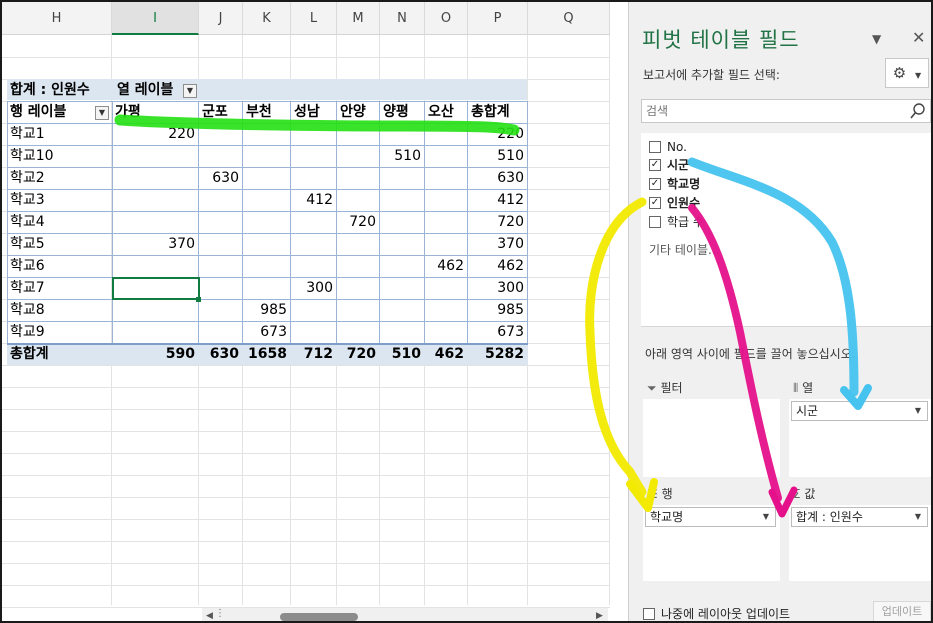  I want to click on filter-area: ⏷ 필터, so click(711, 428).